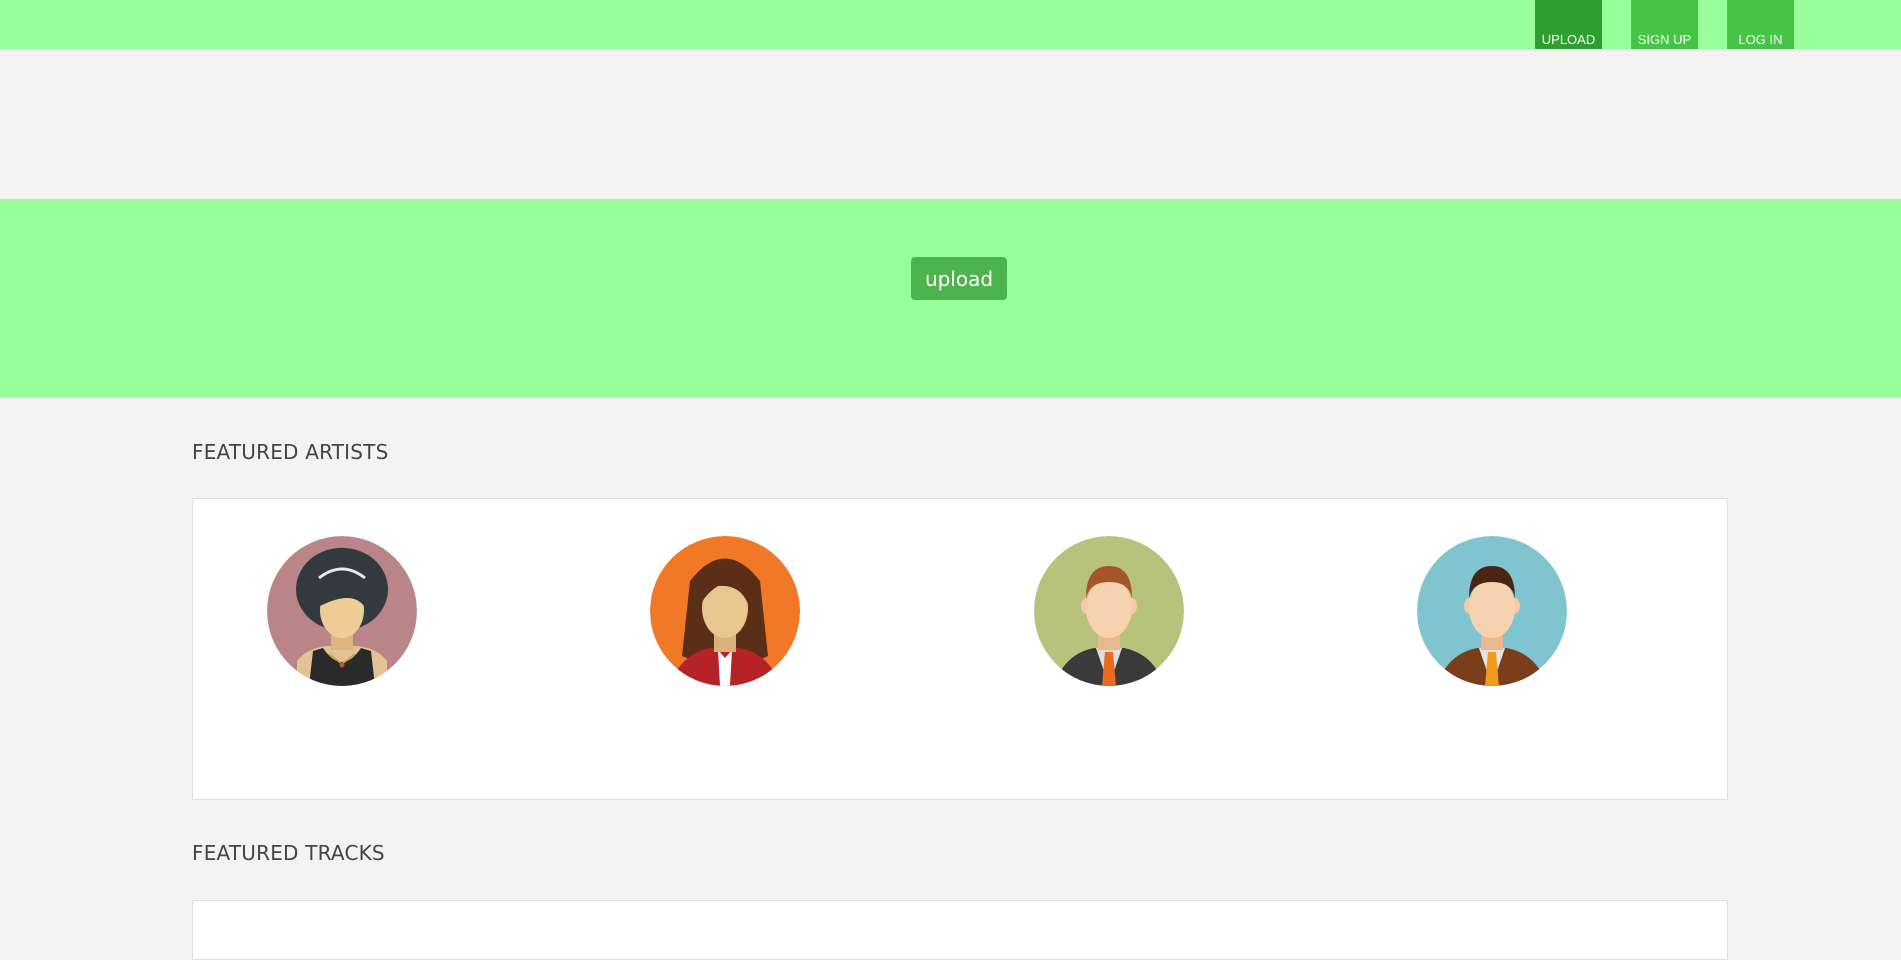  I want to click on woman-brown-hair-avatar-icon, so click(725, 611).